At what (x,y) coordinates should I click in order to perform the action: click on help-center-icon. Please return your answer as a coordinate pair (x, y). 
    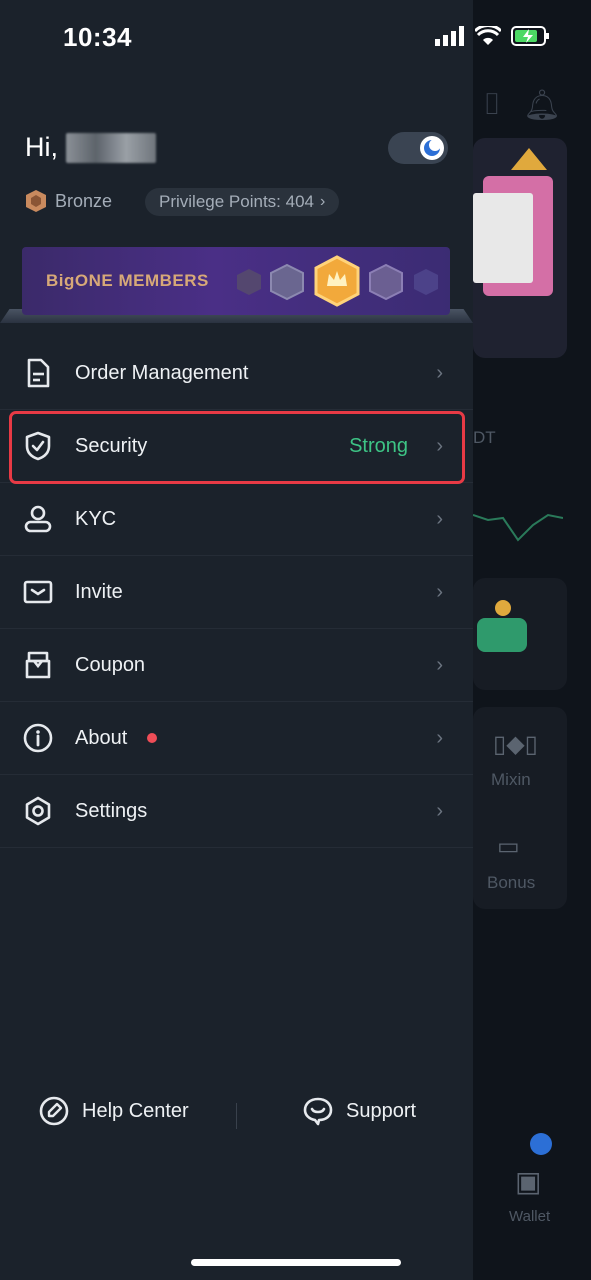
    Looking at the image, I should click on (54, 1111).